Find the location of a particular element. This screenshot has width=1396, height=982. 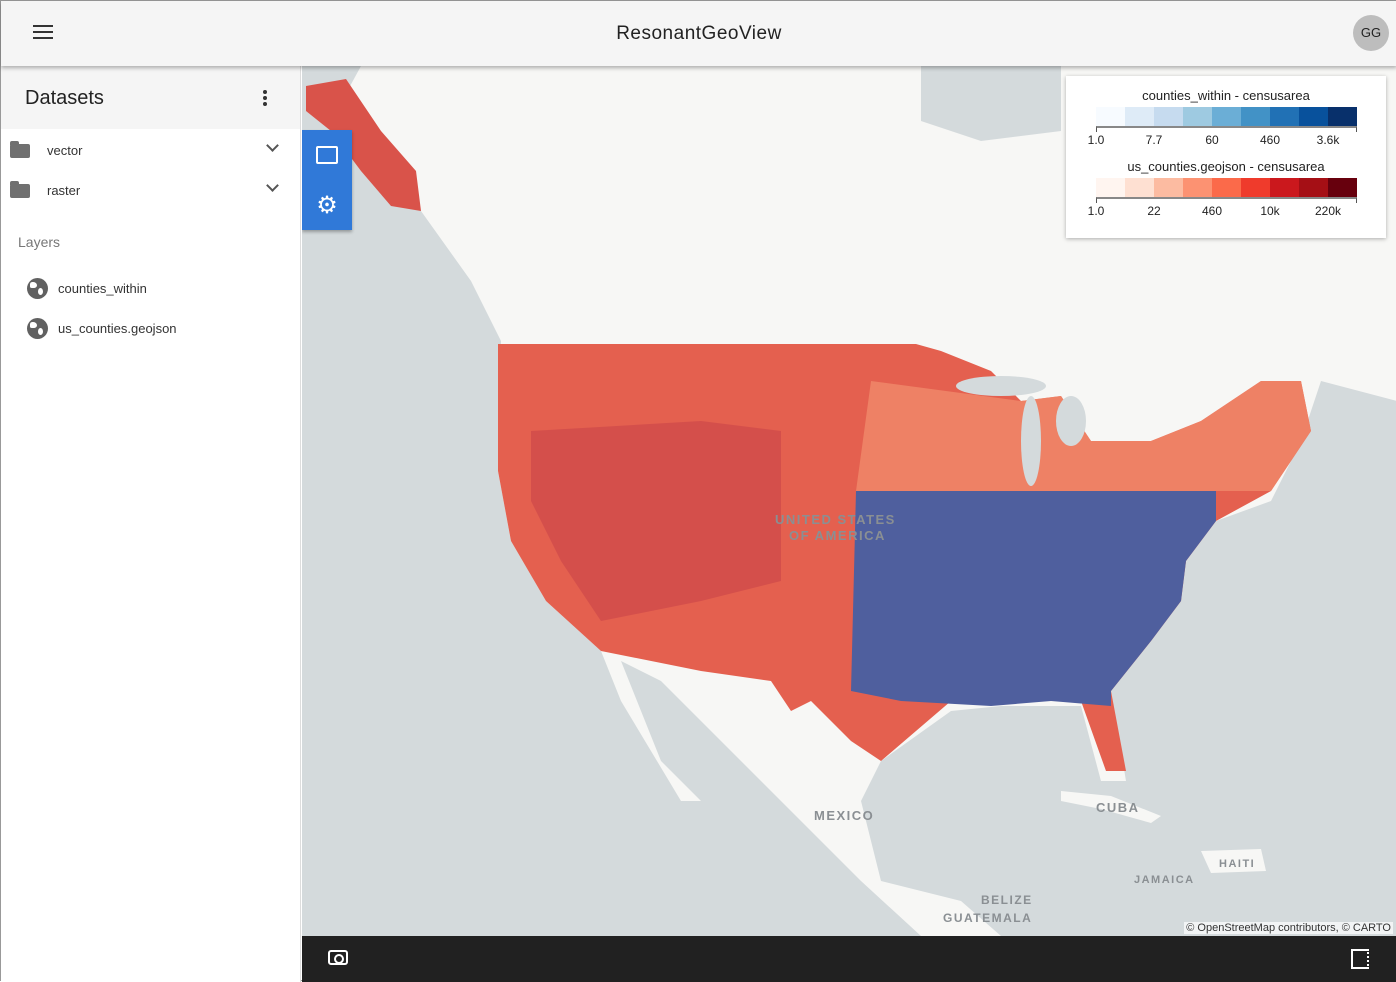

lake-michigan is located at coordinates (1031, 441).